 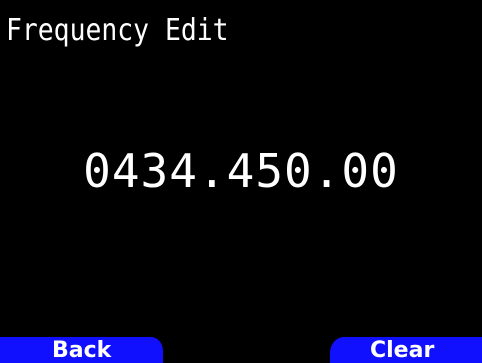 I want to click on back-softkey-button: Back, so click(x=81, y=350).